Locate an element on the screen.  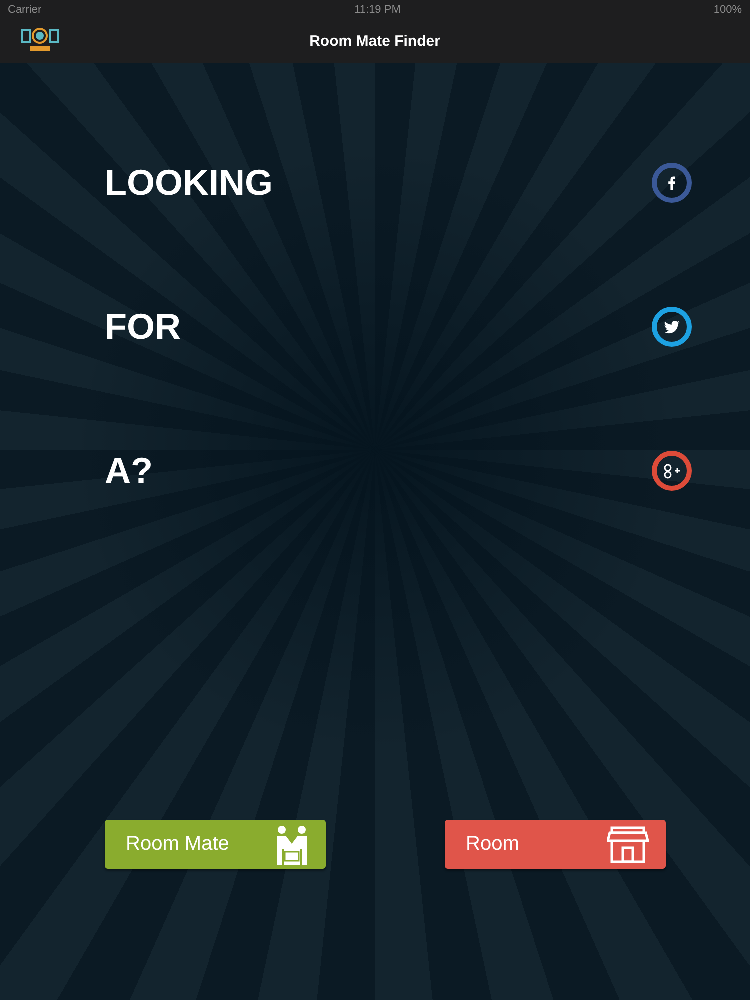
battery-label: 100% is located at coordinates (728, 10).